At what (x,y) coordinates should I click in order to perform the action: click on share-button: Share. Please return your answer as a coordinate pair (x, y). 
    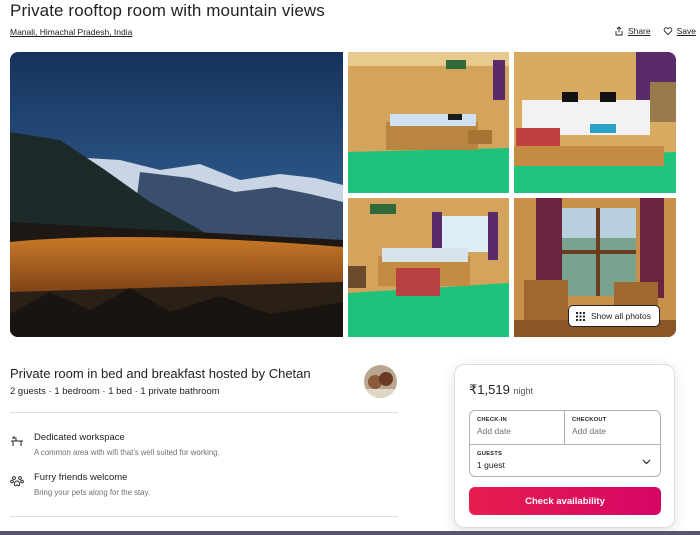
    Looking at the image, I should click on (632, 31).